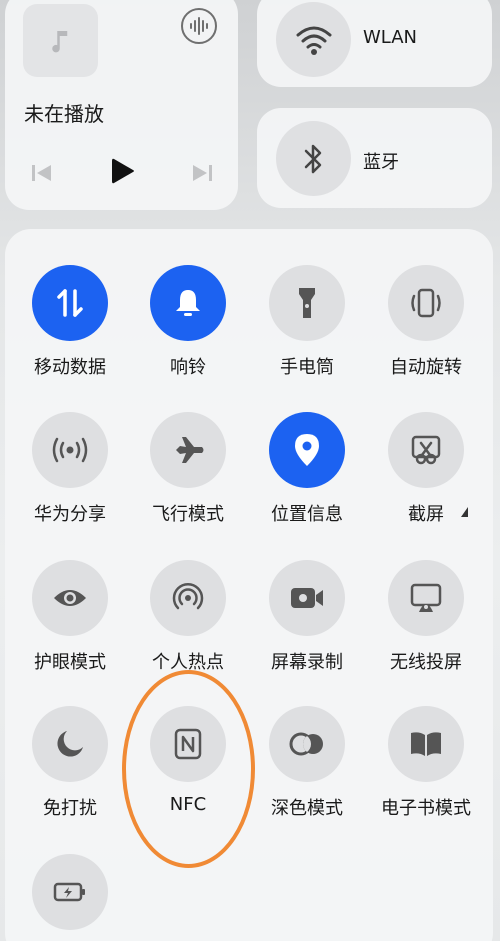  I want to click on tile-flashlight: 手电筒, so click(307, 325).